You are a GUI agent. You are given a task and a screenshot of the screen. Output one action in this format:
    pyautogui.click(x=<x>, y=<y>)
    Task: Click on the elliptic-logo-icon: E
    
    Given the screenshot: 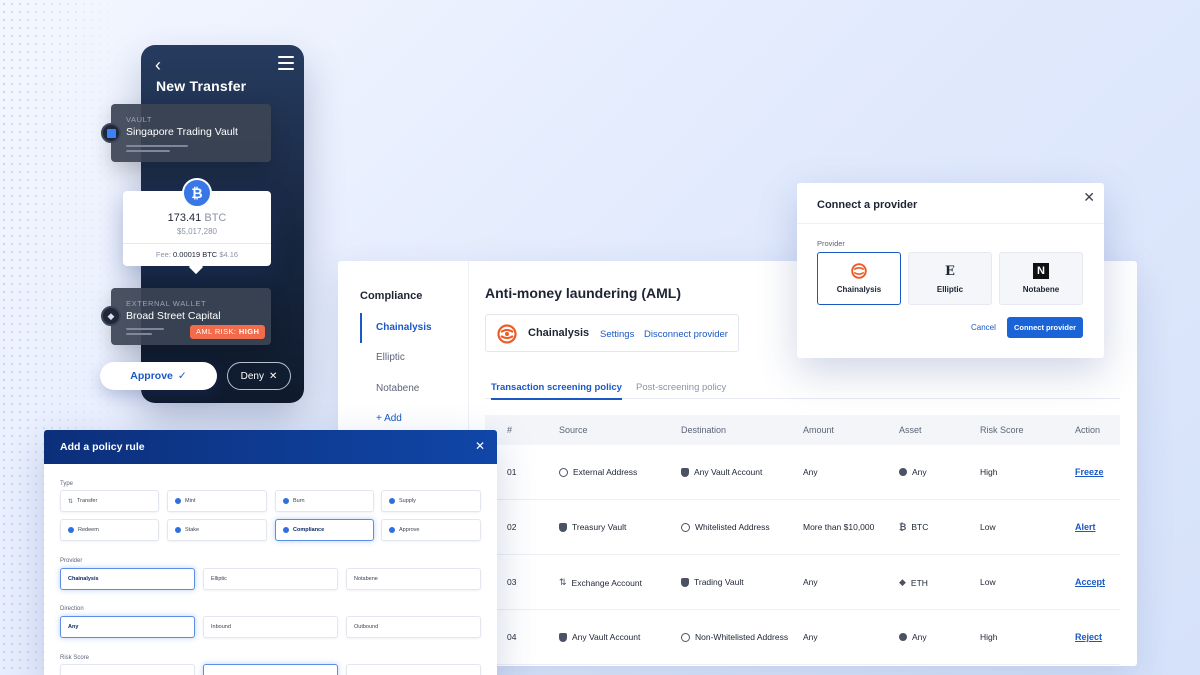 What is the action you would take?
    pyautogui.click(x=950, y=271)
    